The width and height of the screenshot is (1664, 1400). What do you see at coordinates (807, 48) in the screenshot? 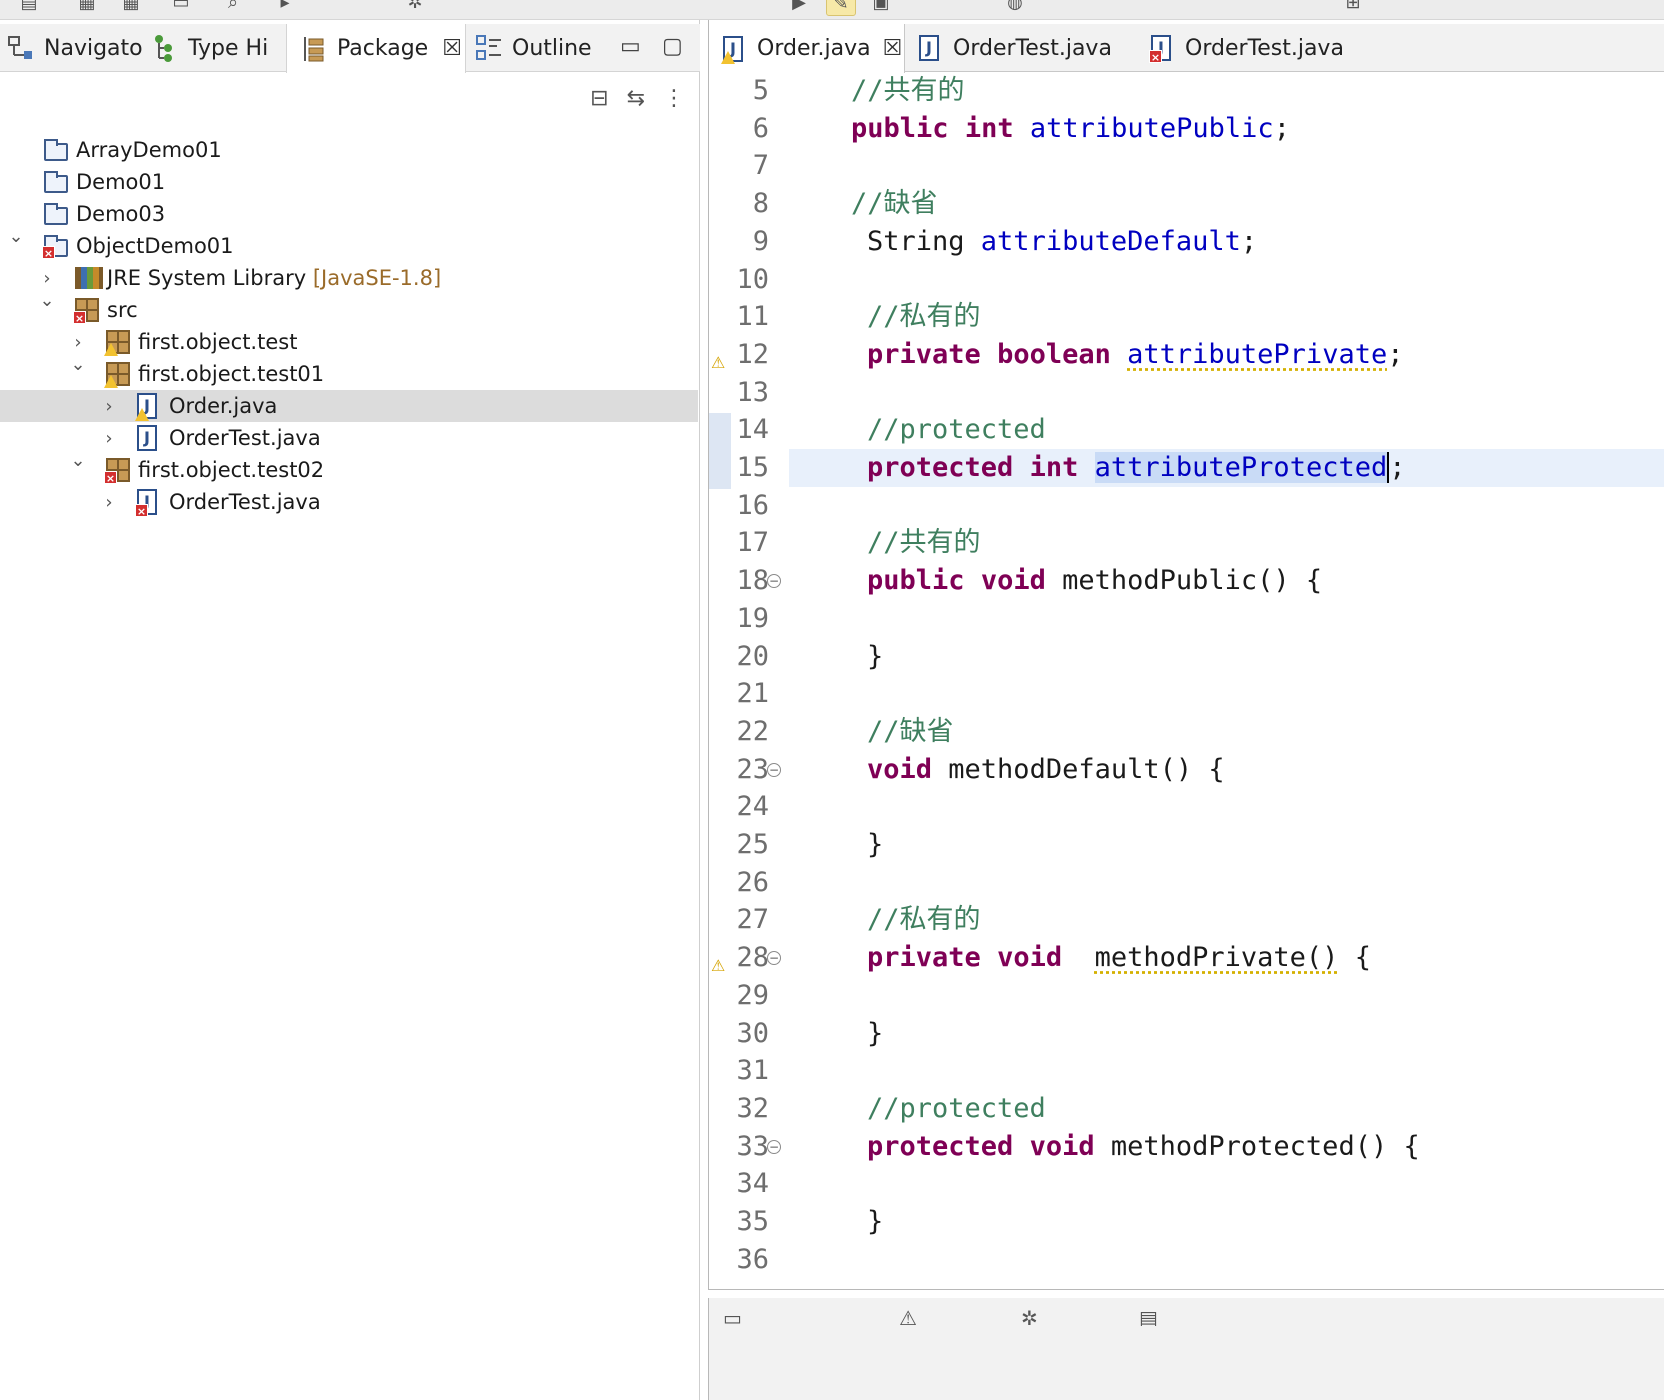
I see `editor-tab-order-java: J Order.java ☒` at bounding box center [807, 48].